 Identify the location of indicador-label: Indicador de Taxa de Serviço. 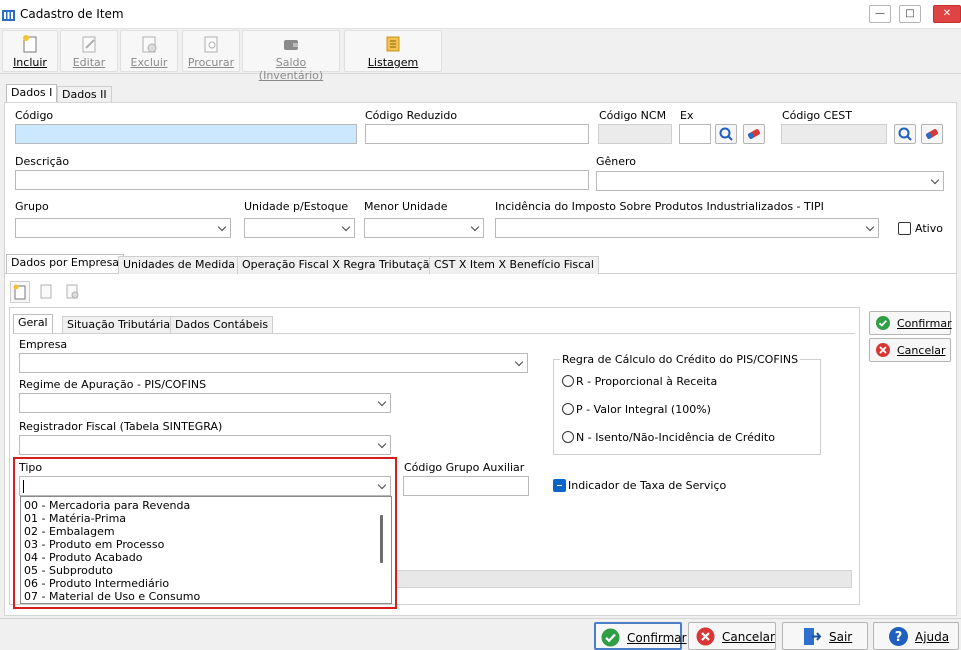
(647, 485).